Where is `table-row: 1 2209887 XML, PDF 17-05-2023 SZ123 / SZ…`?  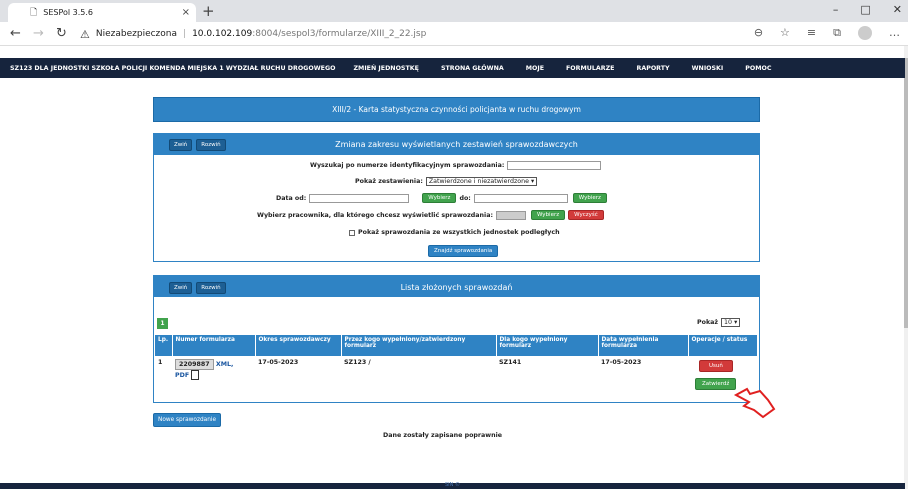
table-row: 1 2209887 XML, PDF 17-05-2023 SZ123 / SZ… is located at coordinates (456, 374).